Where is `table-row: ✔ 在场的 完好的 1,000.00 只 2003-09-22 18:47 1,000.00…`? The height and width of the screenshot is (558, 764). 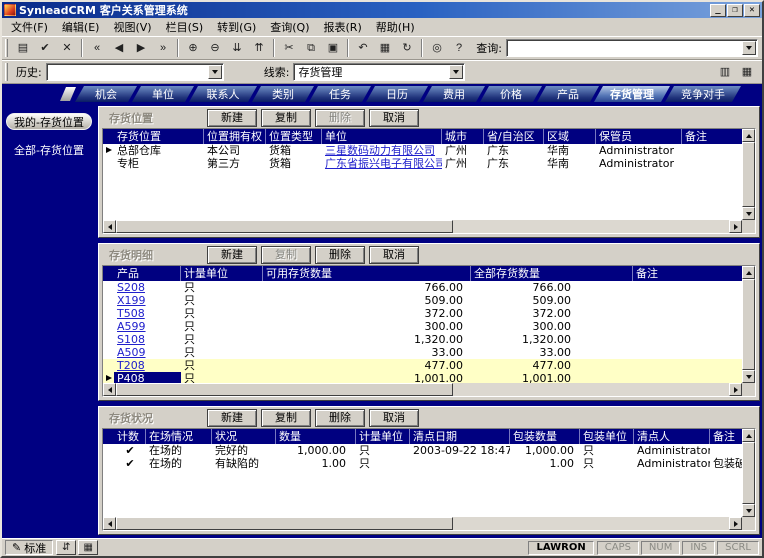
table-row: ✔ 在场的 完好的 1,000.00 只 2003-09-22 18:47 1,000.00… is located at coordinates (422, 450).